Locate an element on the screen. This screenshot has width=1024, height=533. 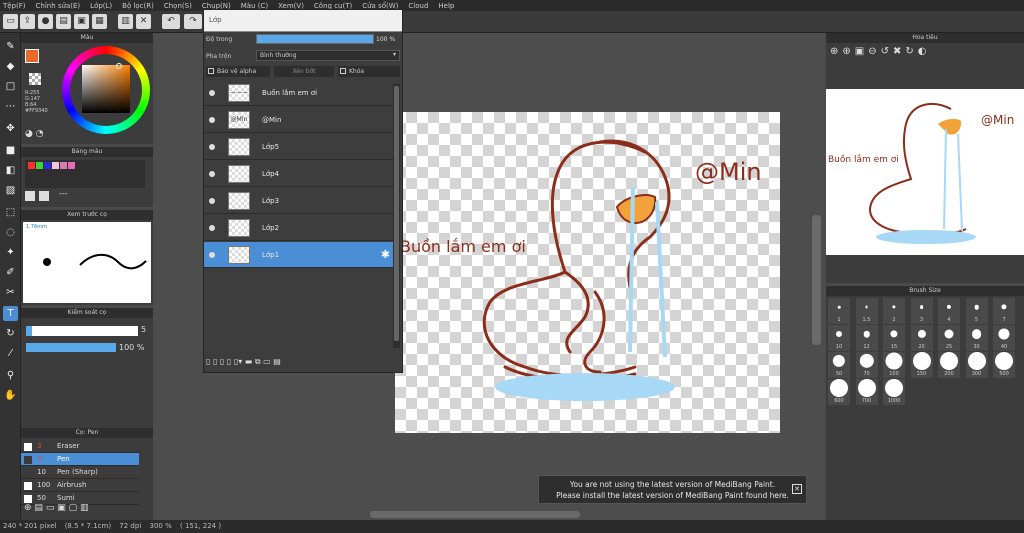
bucket-tool-icon: ◧ is located at coordinates (10, 170).